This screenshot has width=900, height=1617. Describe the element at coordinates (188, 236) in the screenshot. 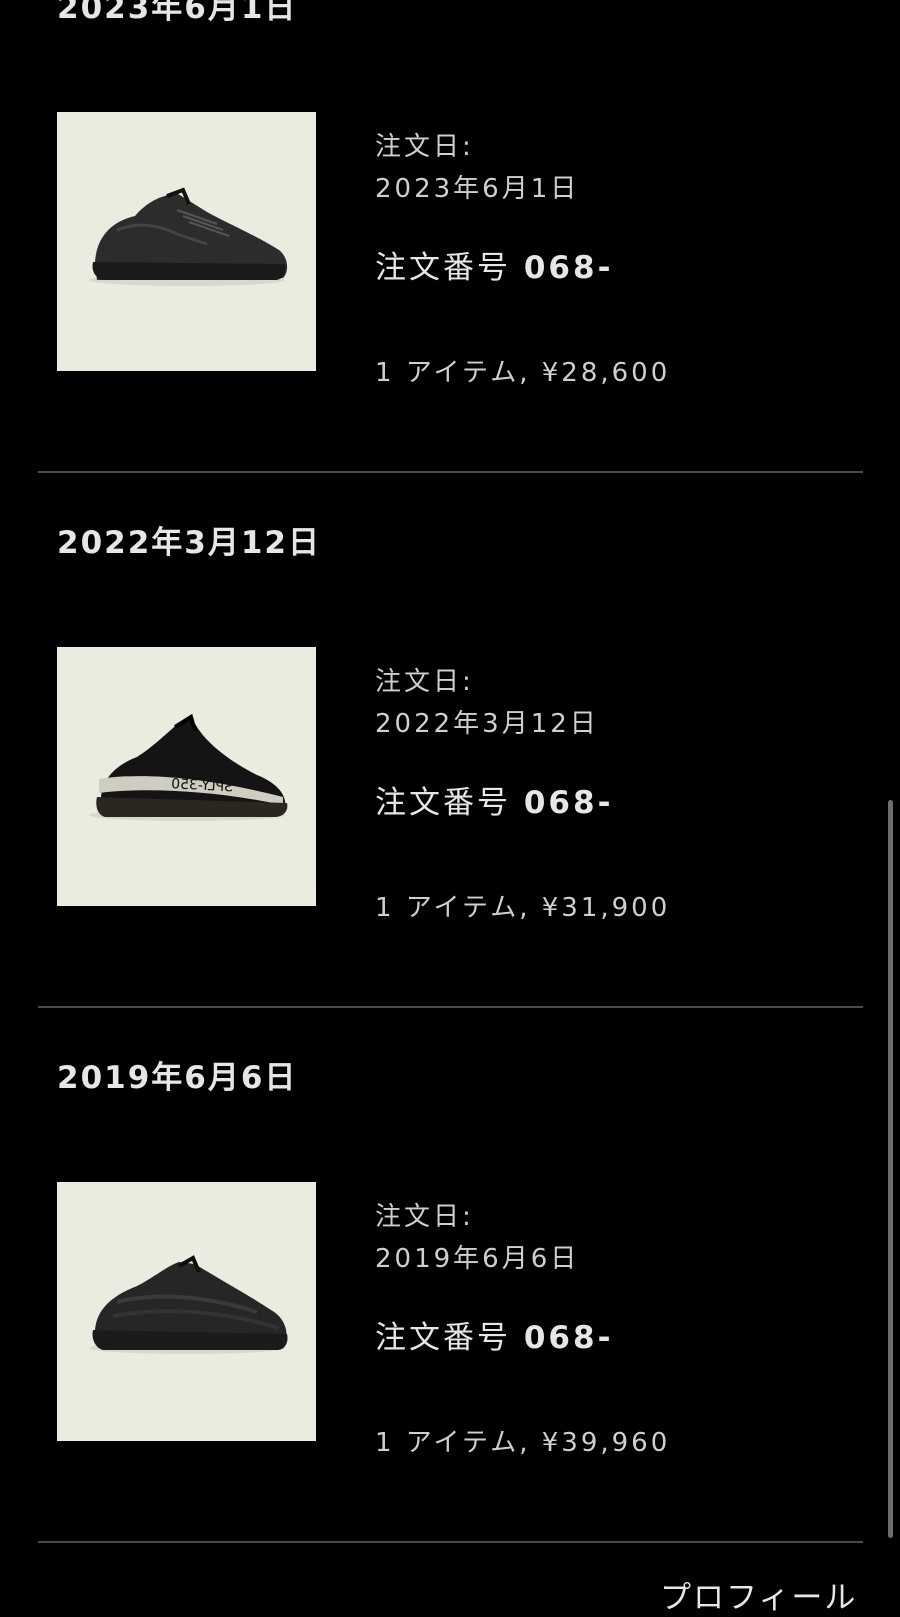

I see `sneaker-black-chunky-icon` at that location.